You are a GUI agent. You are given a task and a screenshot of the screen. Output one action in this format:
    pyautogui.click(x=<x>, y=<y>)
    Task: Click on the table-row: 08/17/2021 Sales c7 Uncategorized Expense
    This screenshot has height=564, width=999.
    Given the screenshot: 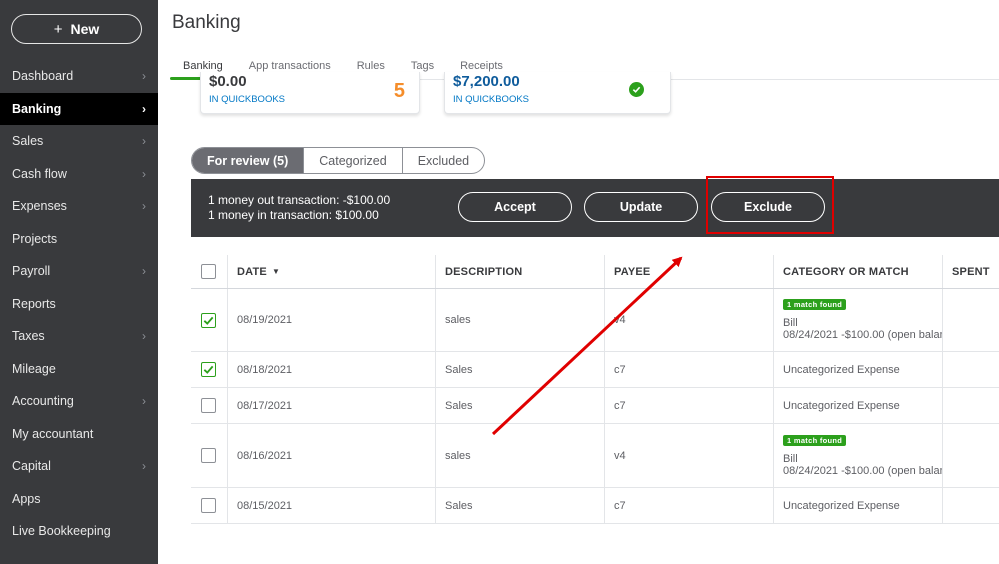 What is the action you would take?
    pyautogui.click(x=595, y=406)
    